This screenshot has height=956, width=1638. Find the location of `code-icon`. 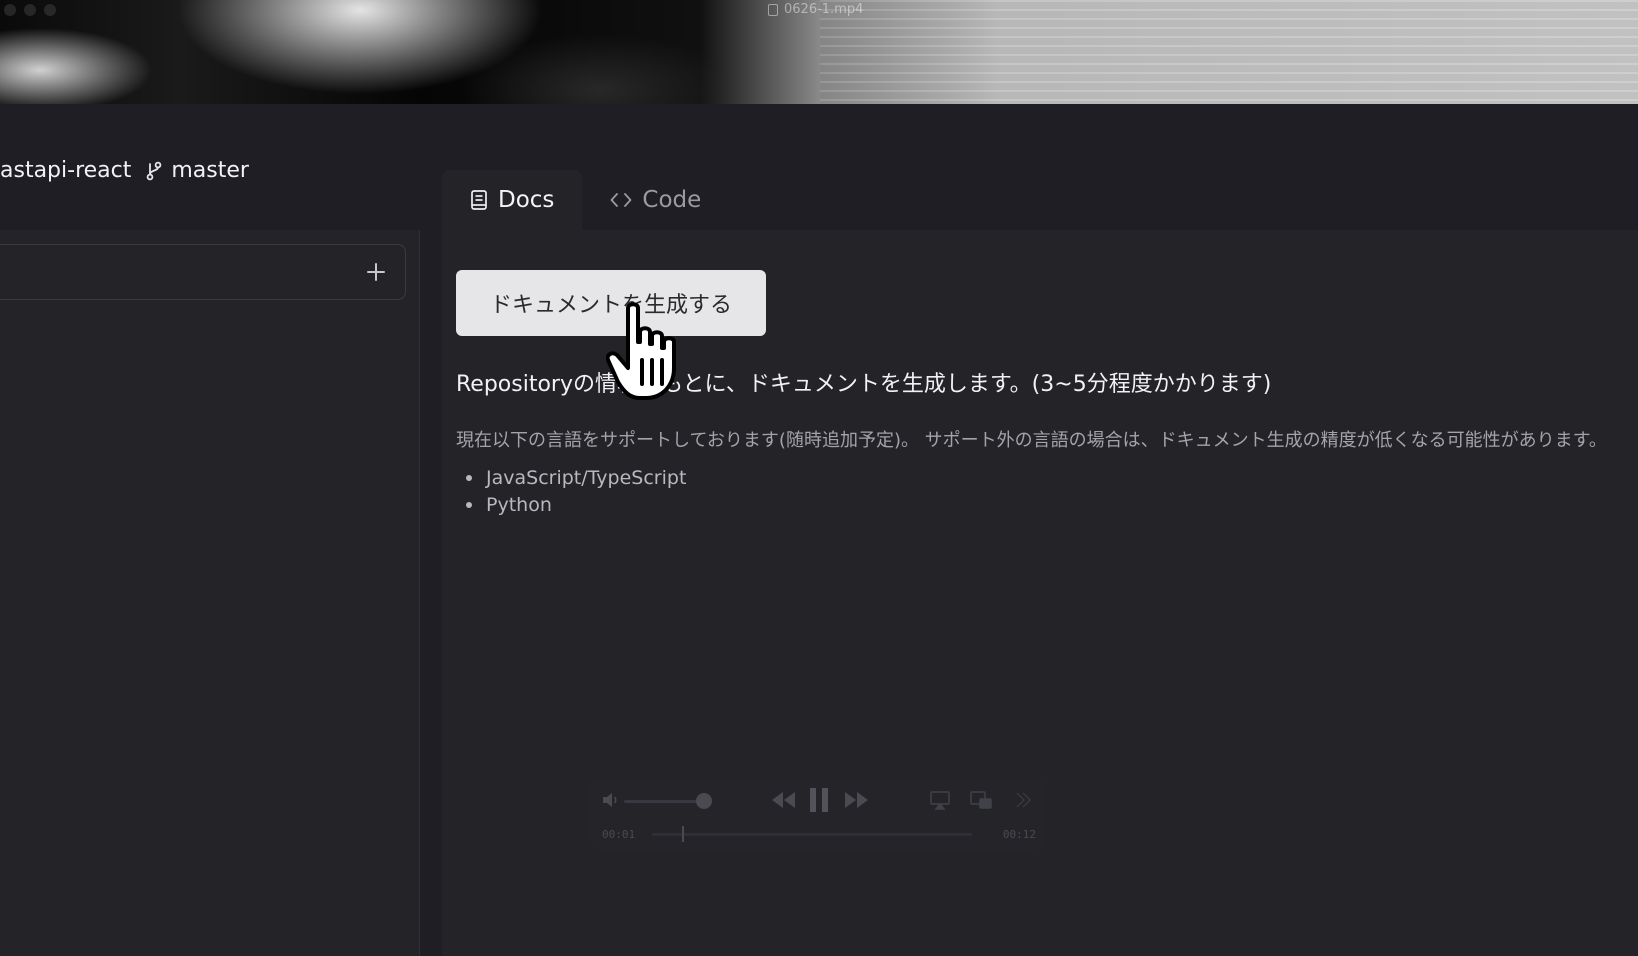

code-icon is located at coordinates (621, 200).